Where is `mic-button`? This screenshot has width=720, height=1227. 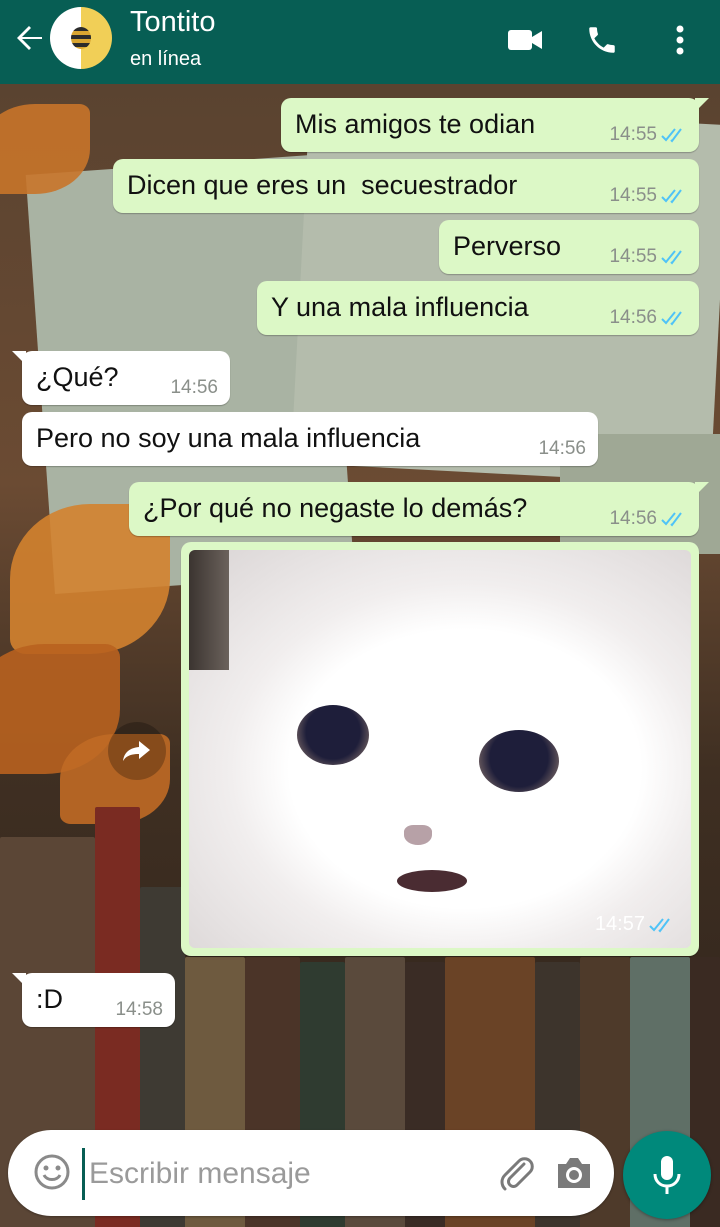 mic-button is located at coordinates (667, 1175).